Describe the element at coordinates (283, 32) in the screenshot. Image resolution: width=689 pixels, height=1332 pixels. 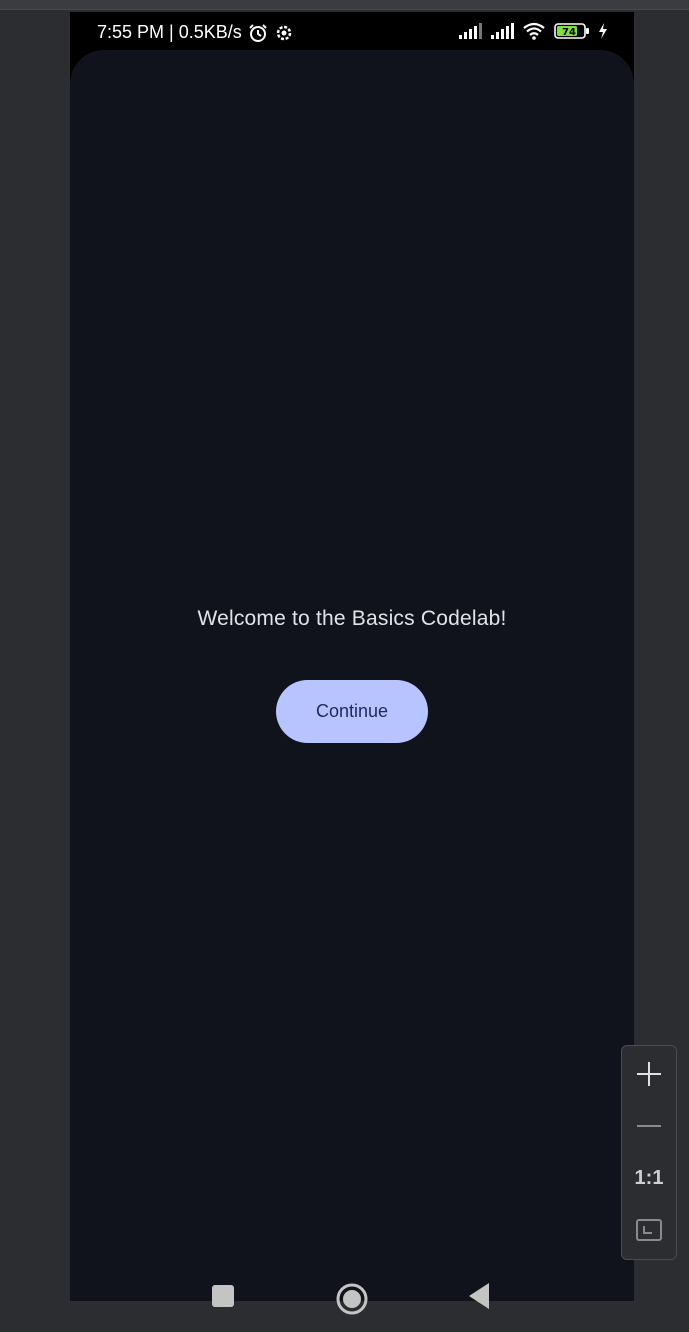
I see `settings-gear-icon` at that location.